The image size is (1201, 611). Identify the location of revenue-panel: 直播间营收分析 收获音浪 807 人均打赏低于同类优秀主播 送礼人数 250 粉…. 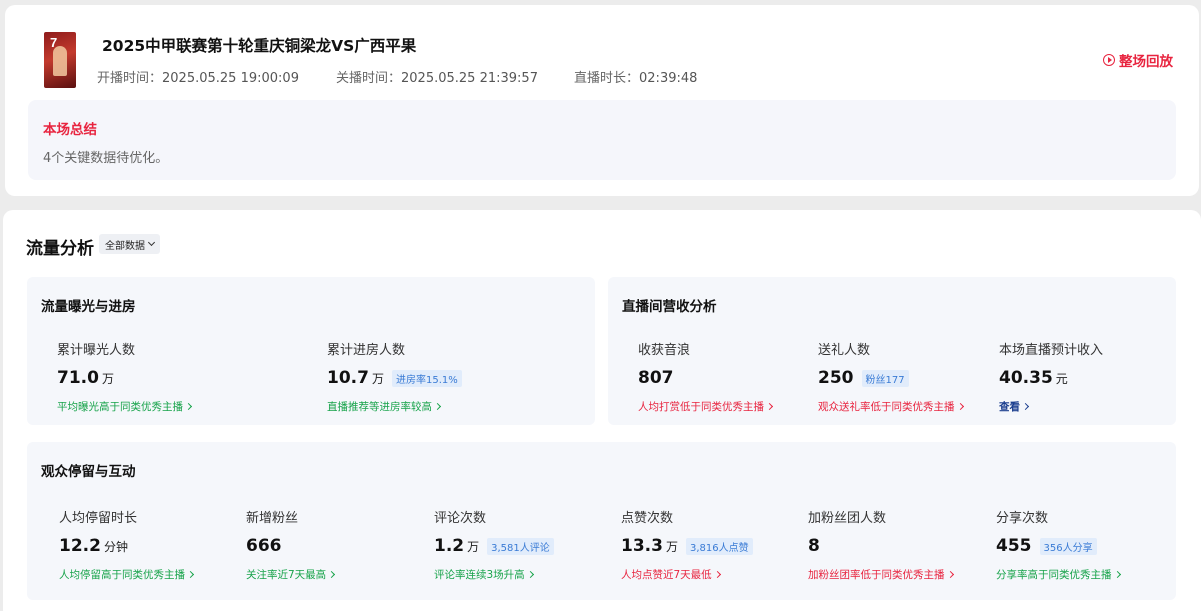
(892, 351).